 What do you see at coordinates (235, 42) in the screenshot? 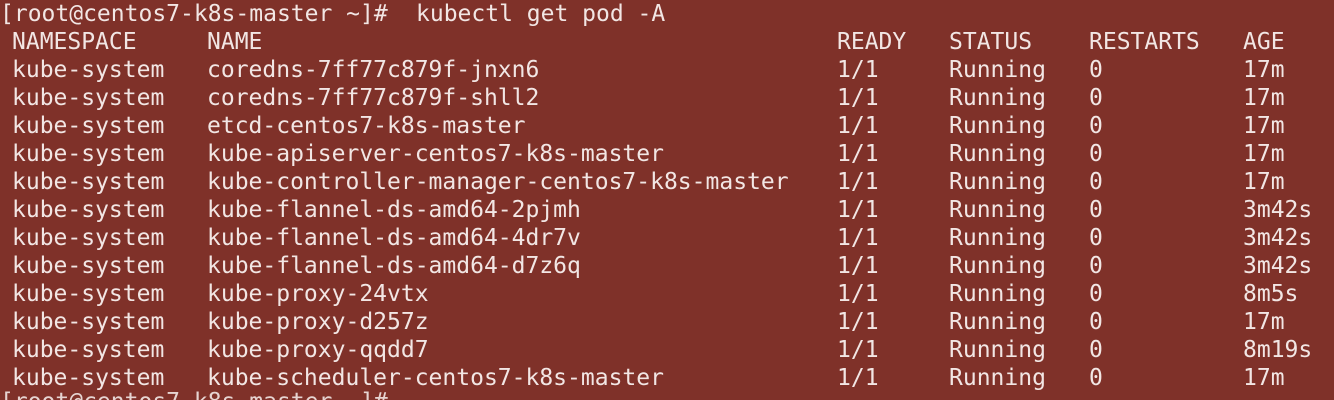
I see `header-name: NAME` at bounding box center [235, 42].